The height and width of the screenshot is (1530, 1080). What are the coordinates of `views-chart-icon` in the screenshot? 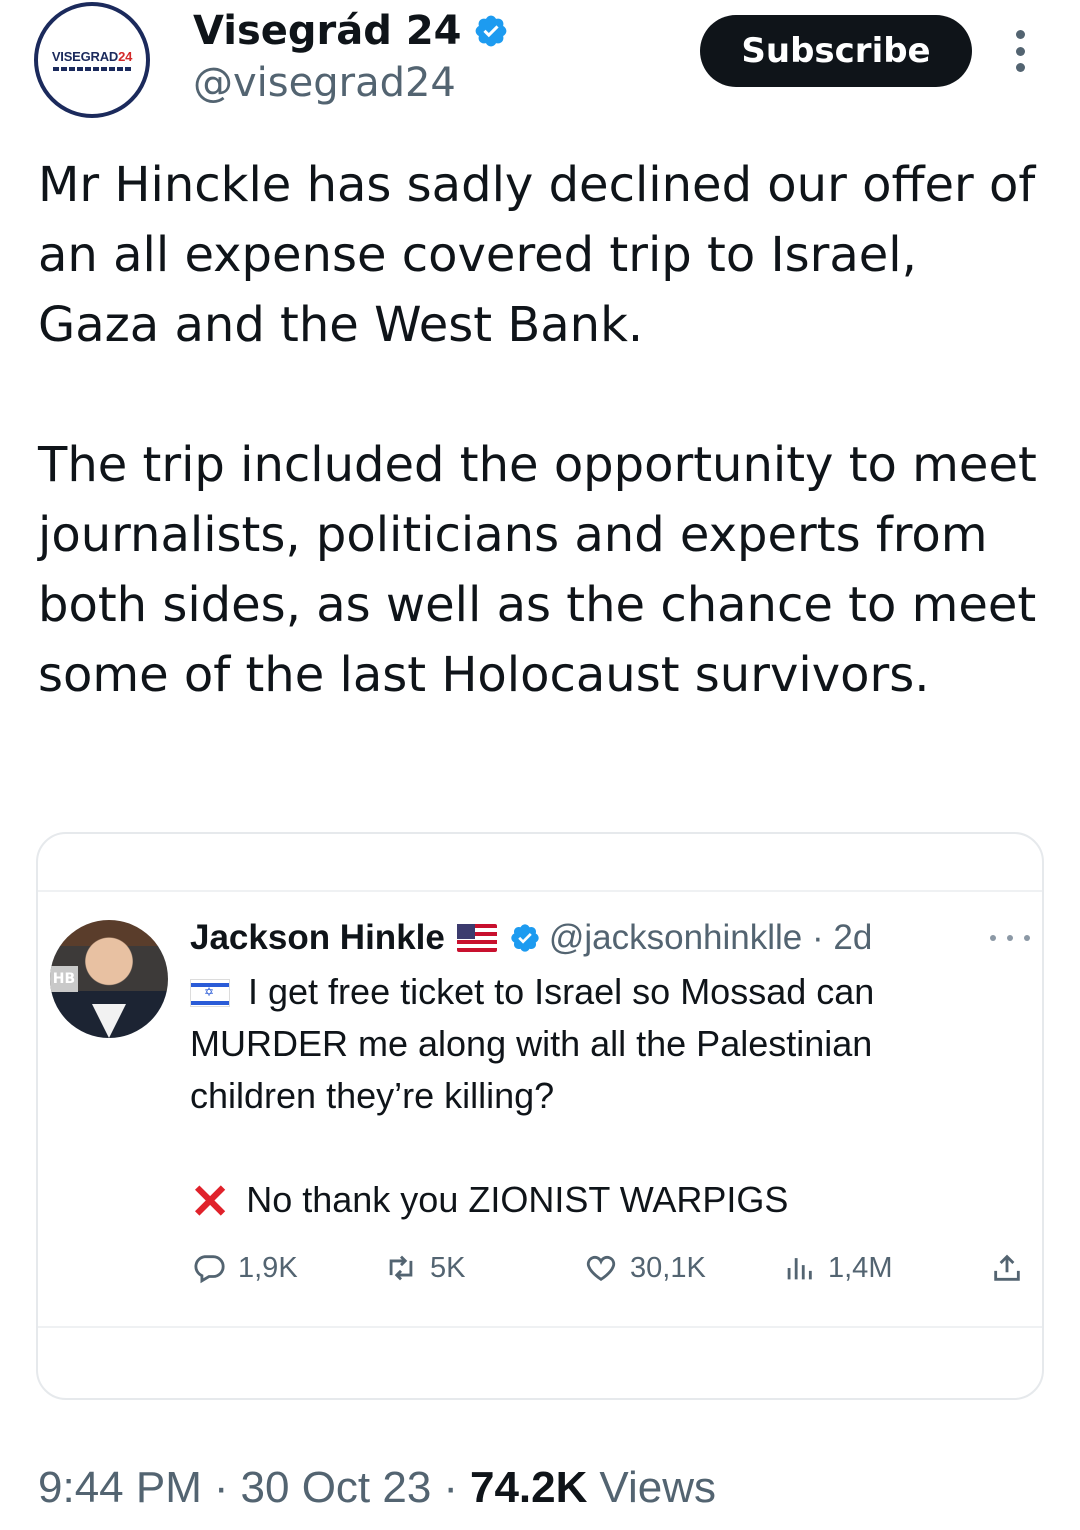 It's located at (799, 1269).